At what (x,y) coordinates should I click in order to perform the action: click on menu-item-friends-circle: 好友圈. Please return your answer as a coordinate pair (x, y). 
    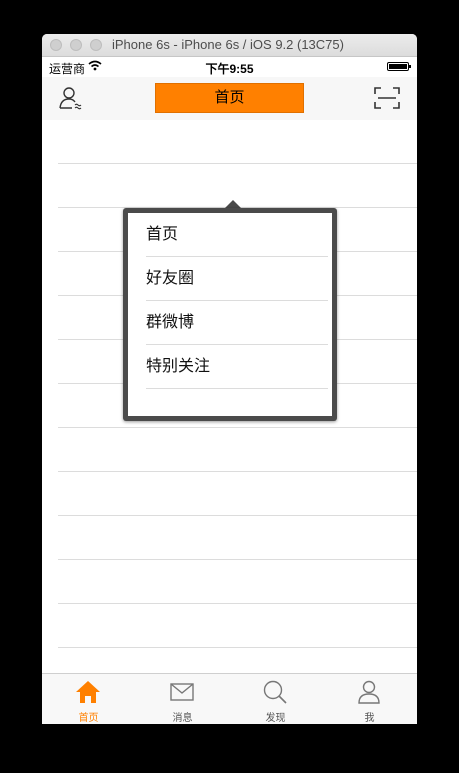
    Looking at the image, I should click on (237, 279).